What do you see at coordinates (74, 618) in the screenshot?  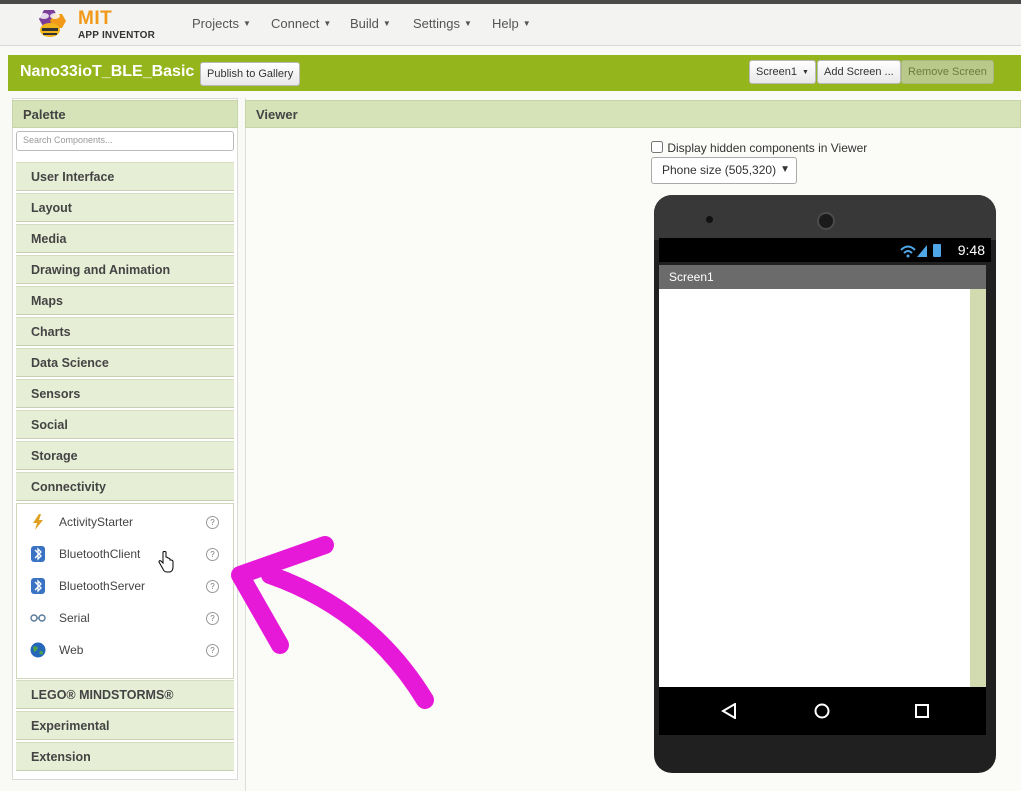 I see `component-label: Serial` at bounding box center [74, 618].